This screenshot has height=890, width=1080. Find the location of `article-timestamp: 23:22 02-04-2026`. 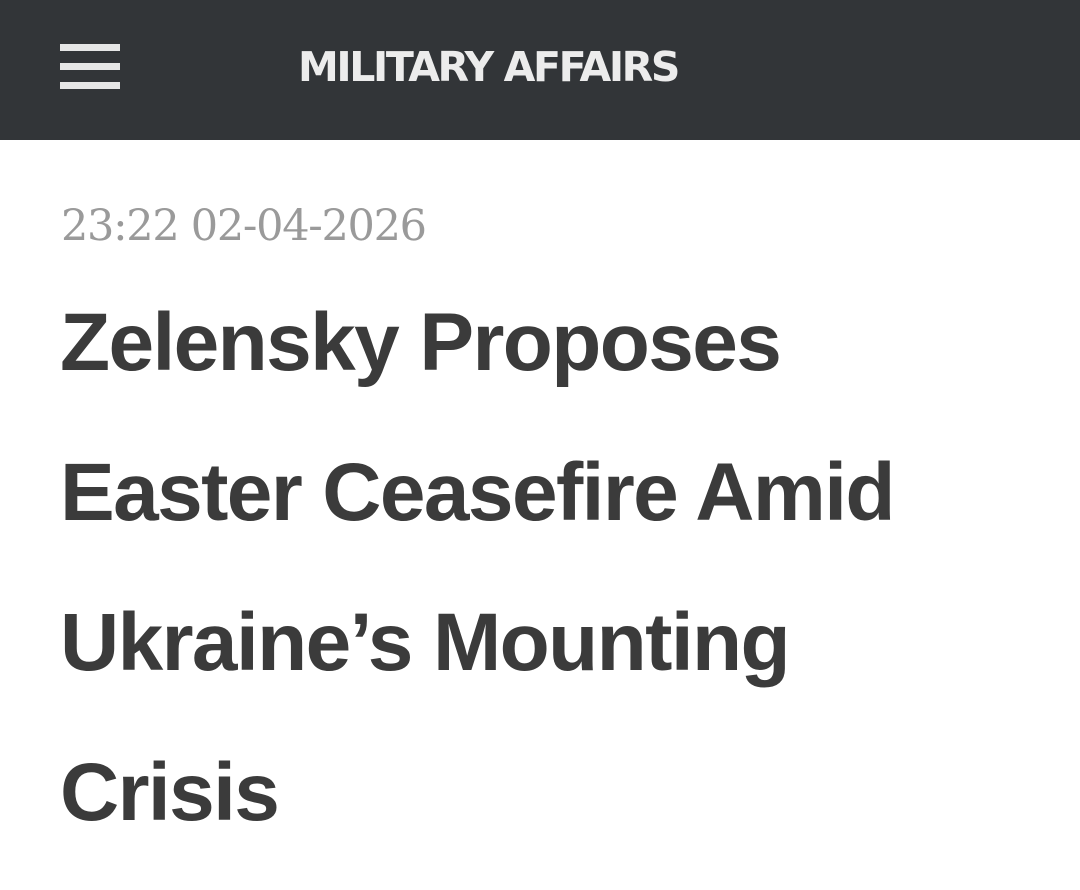

article-timestamp: 23:22 02-04-2026 is located at coordinates (244, 226).